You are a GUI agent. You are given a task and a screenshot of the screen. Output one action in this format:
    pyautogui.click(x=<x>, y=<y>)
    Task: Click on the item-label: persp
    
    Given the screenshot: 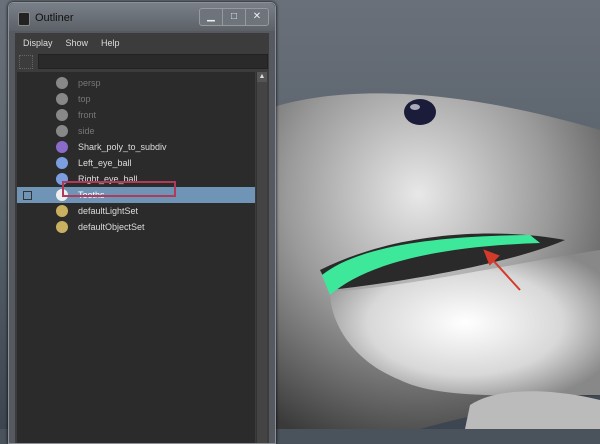 What is the action you would take?
    pyautogui.click(x=89, y=83)
    